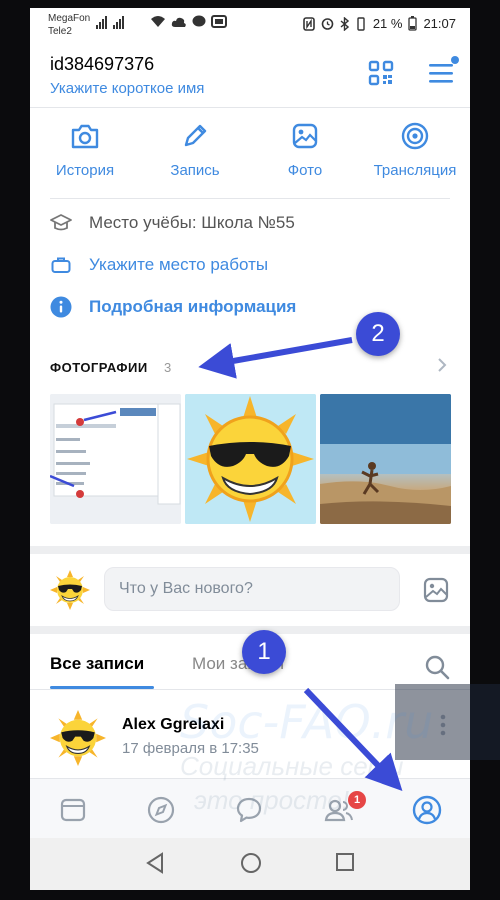 The image size is (500, 900). I want to click on tab-all-posts: Все записи, so click(97, 664).